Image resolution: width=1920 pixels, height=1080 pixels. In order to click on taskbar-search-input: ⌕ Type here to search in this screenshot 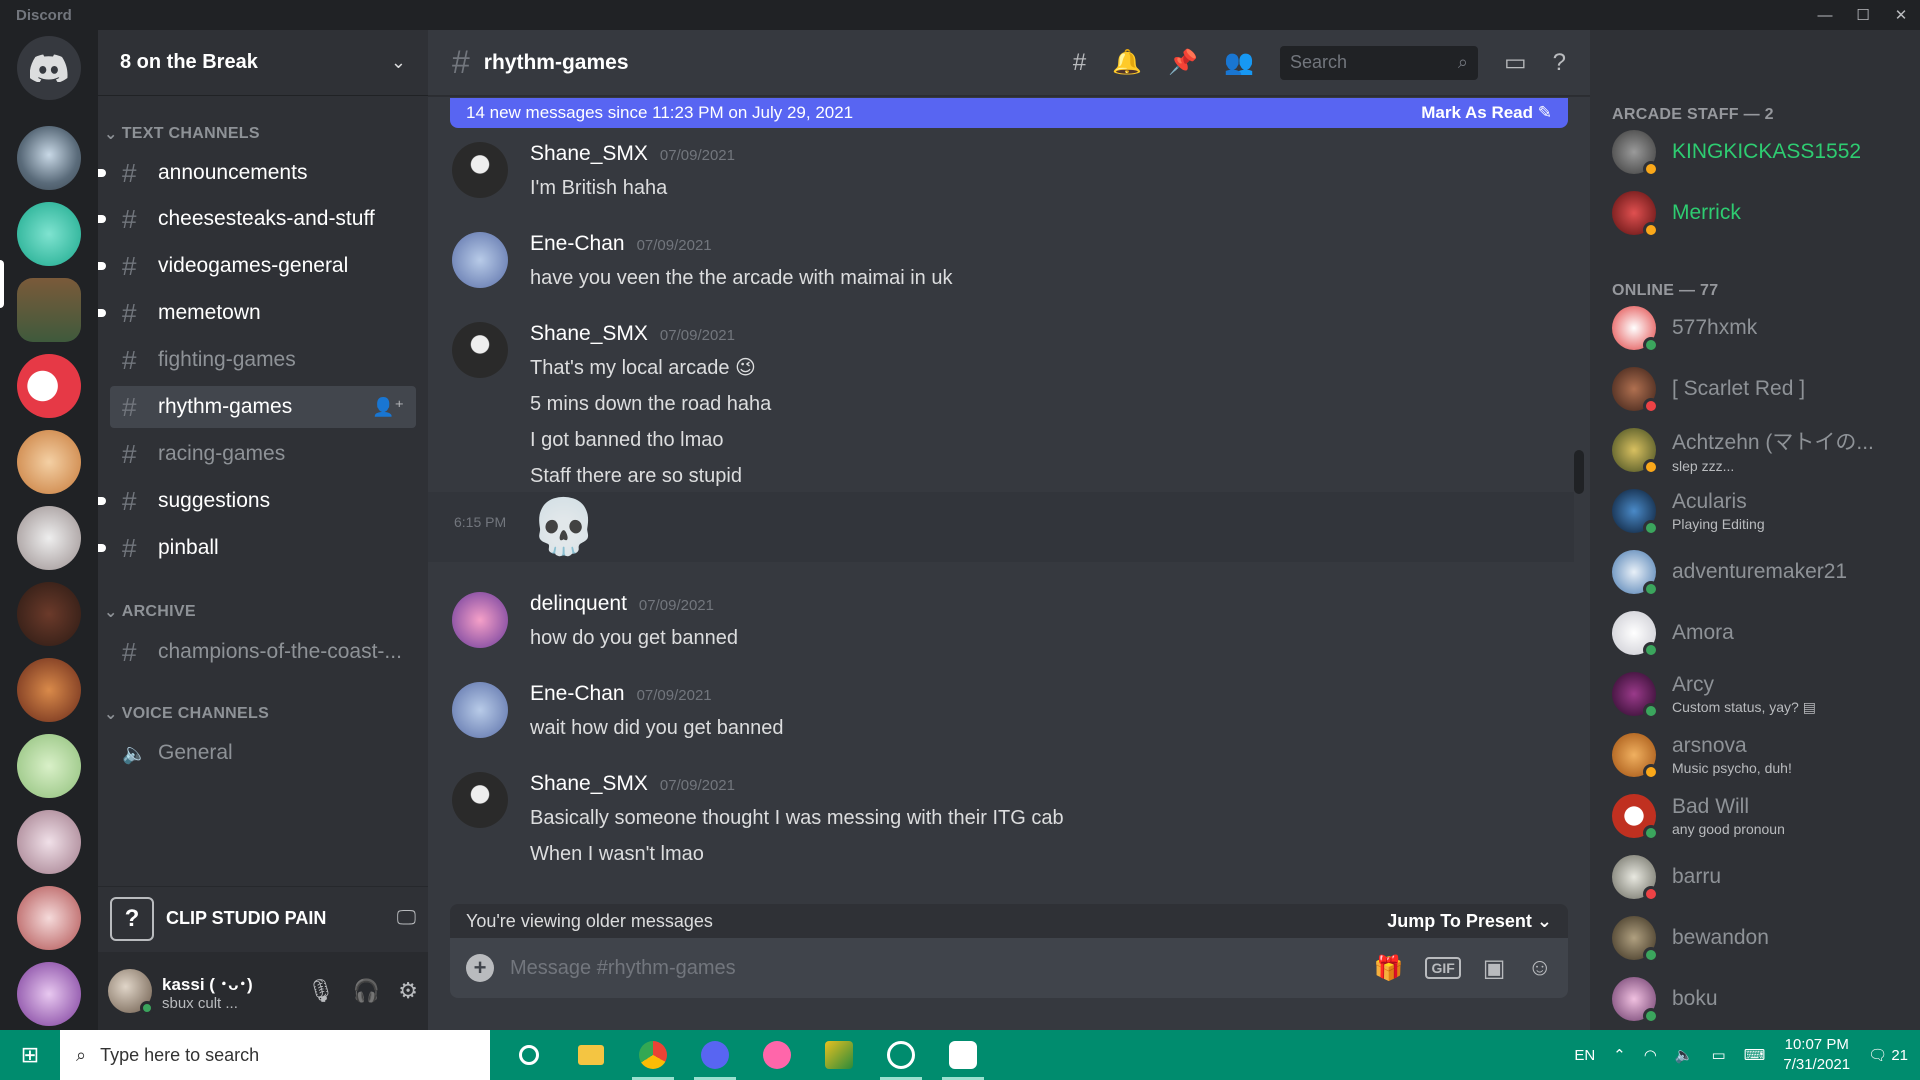, I will do `click(275, 1055)`.